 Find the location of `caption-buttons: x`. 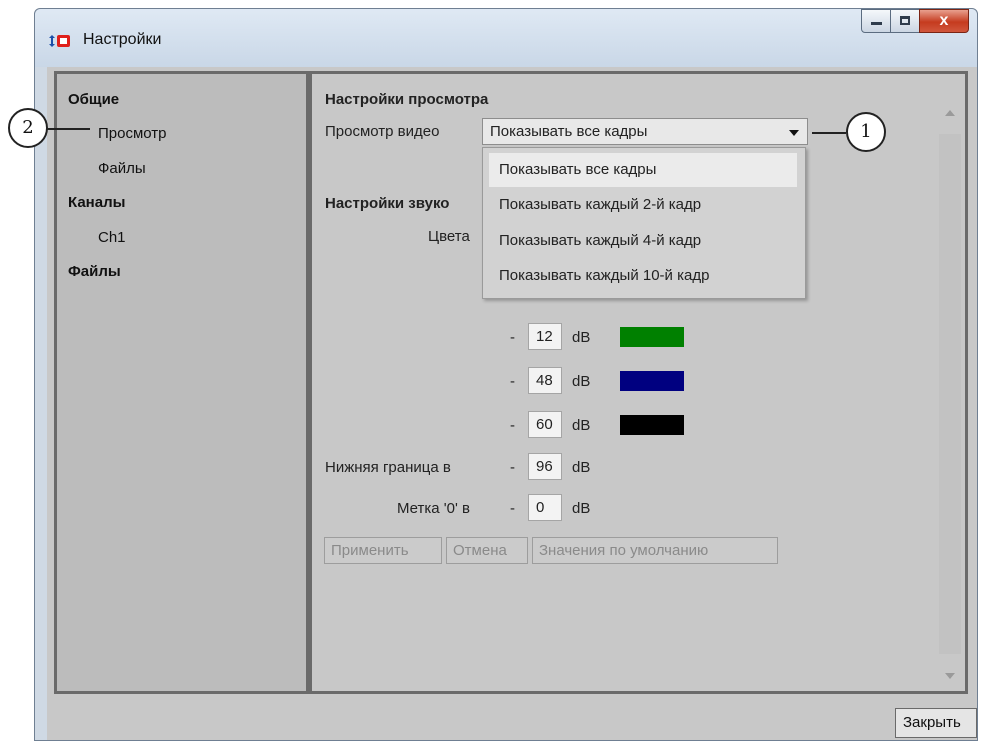

caption-buttons: x is located at coordinates (915, 23).